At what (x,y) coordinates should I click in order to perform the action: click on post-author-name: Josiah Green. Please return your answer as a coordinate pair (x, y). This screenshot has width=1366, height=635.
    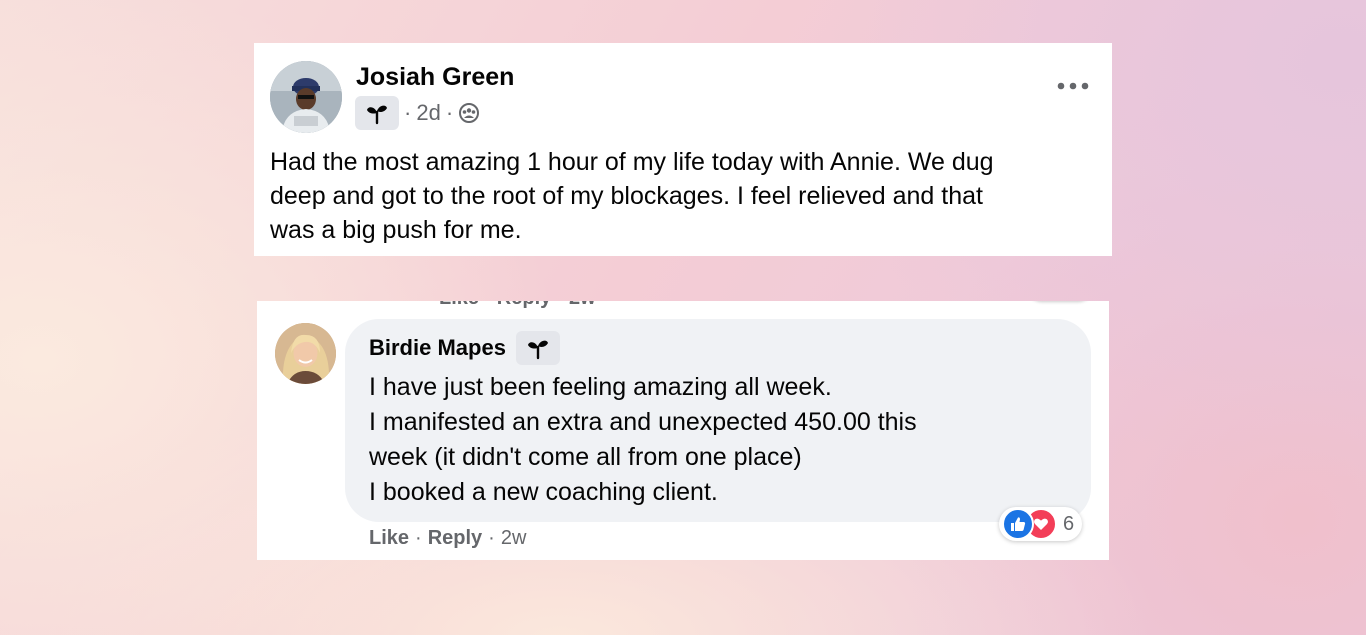
    Looking at the image, I should click on (435, 77).